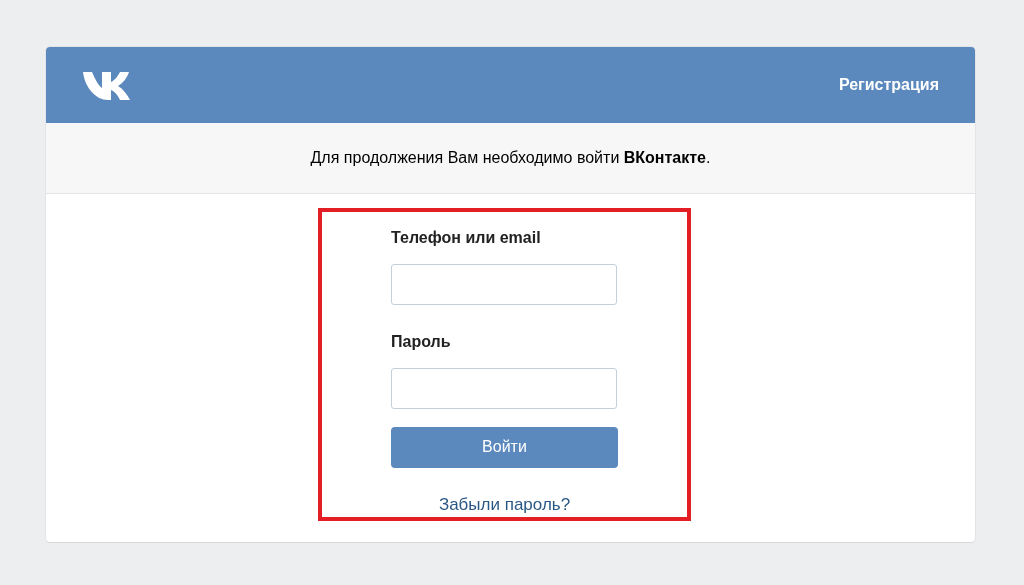 This screenshot has width=1024, height=585. I want to click on forgot-password-link: Забыли пароль?, so click(504, 504).